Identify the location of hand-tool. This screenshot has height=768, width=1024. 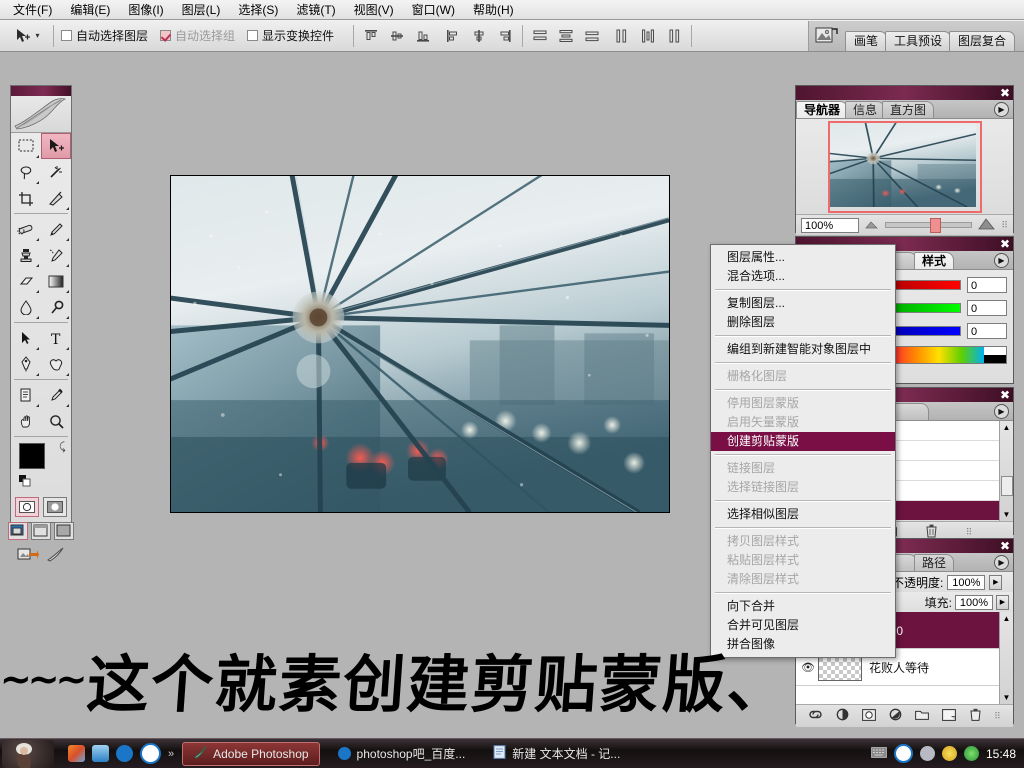
(26, 421).